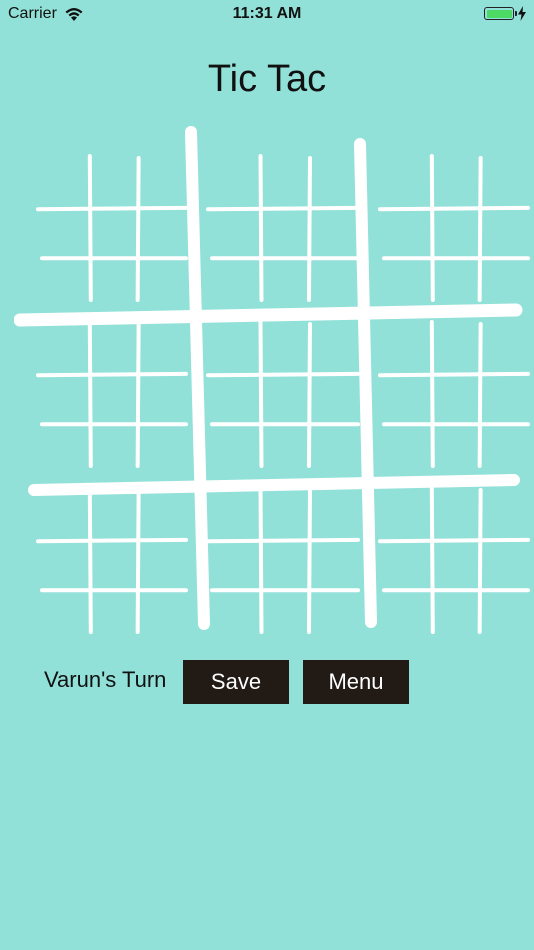 This screenshot has width=534, height=950. I want to click on status-bar: Carrier 11:31 AM, so click(267, 15).